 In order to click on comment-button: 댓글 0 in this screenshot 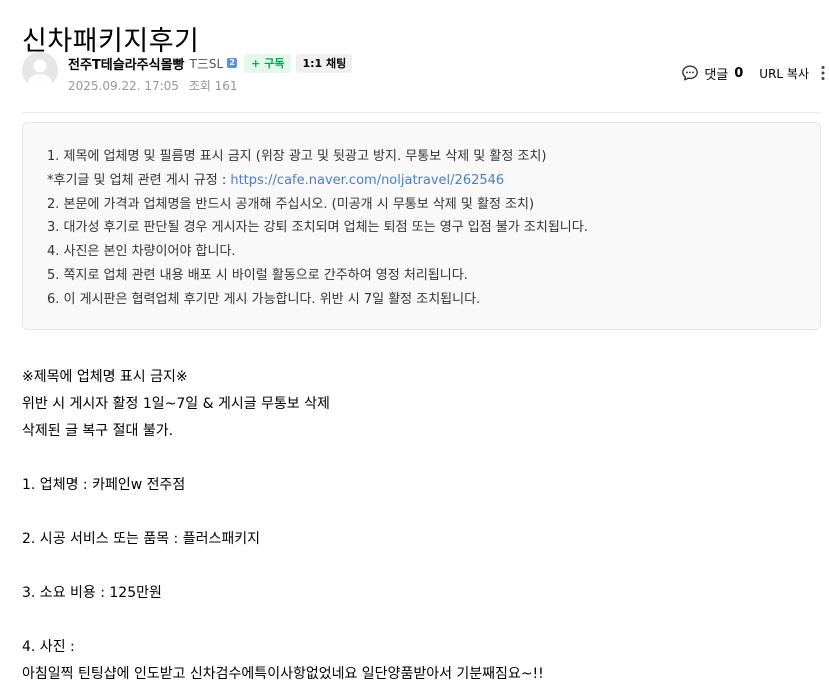, I will do `click(712, 73)`.